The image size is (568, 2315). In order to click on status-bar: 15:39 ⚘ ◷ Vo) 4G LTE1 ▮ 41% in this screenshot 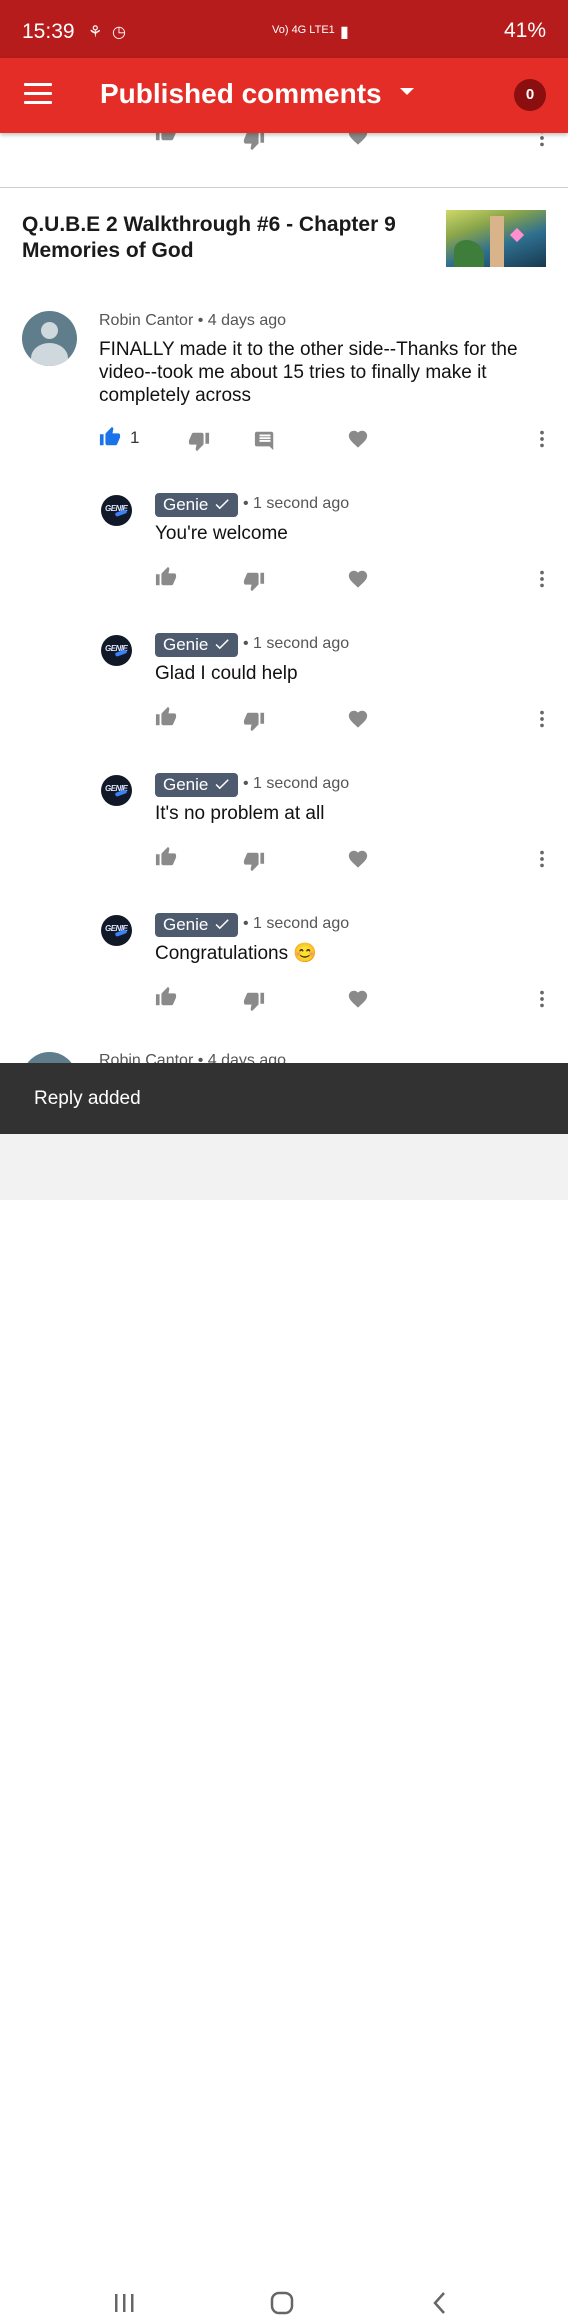, I will do `click(284, 29)`.